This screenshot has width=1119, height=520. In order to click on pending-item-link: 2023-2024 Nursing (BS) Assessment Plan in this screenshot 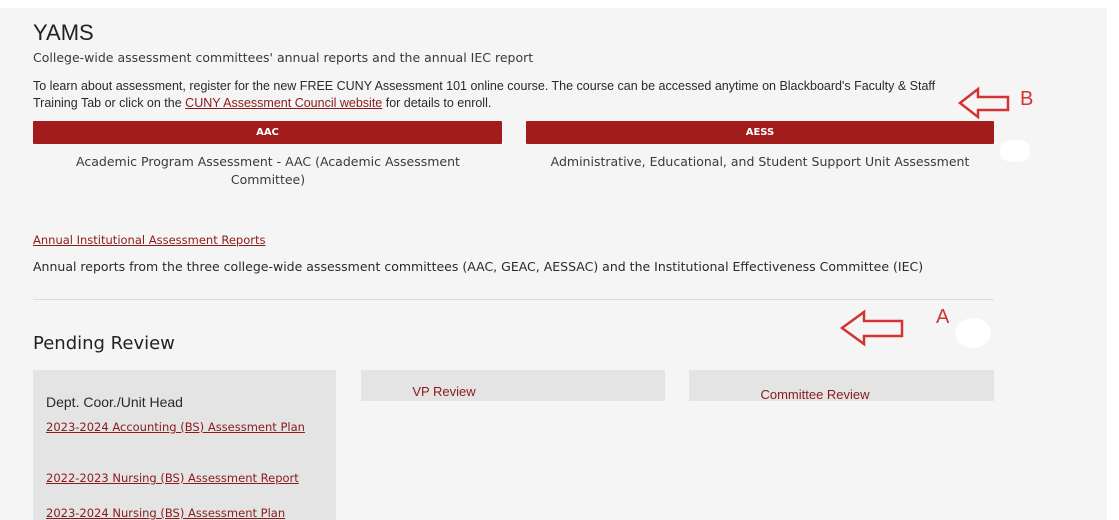, I will do `click(181, 513)`.